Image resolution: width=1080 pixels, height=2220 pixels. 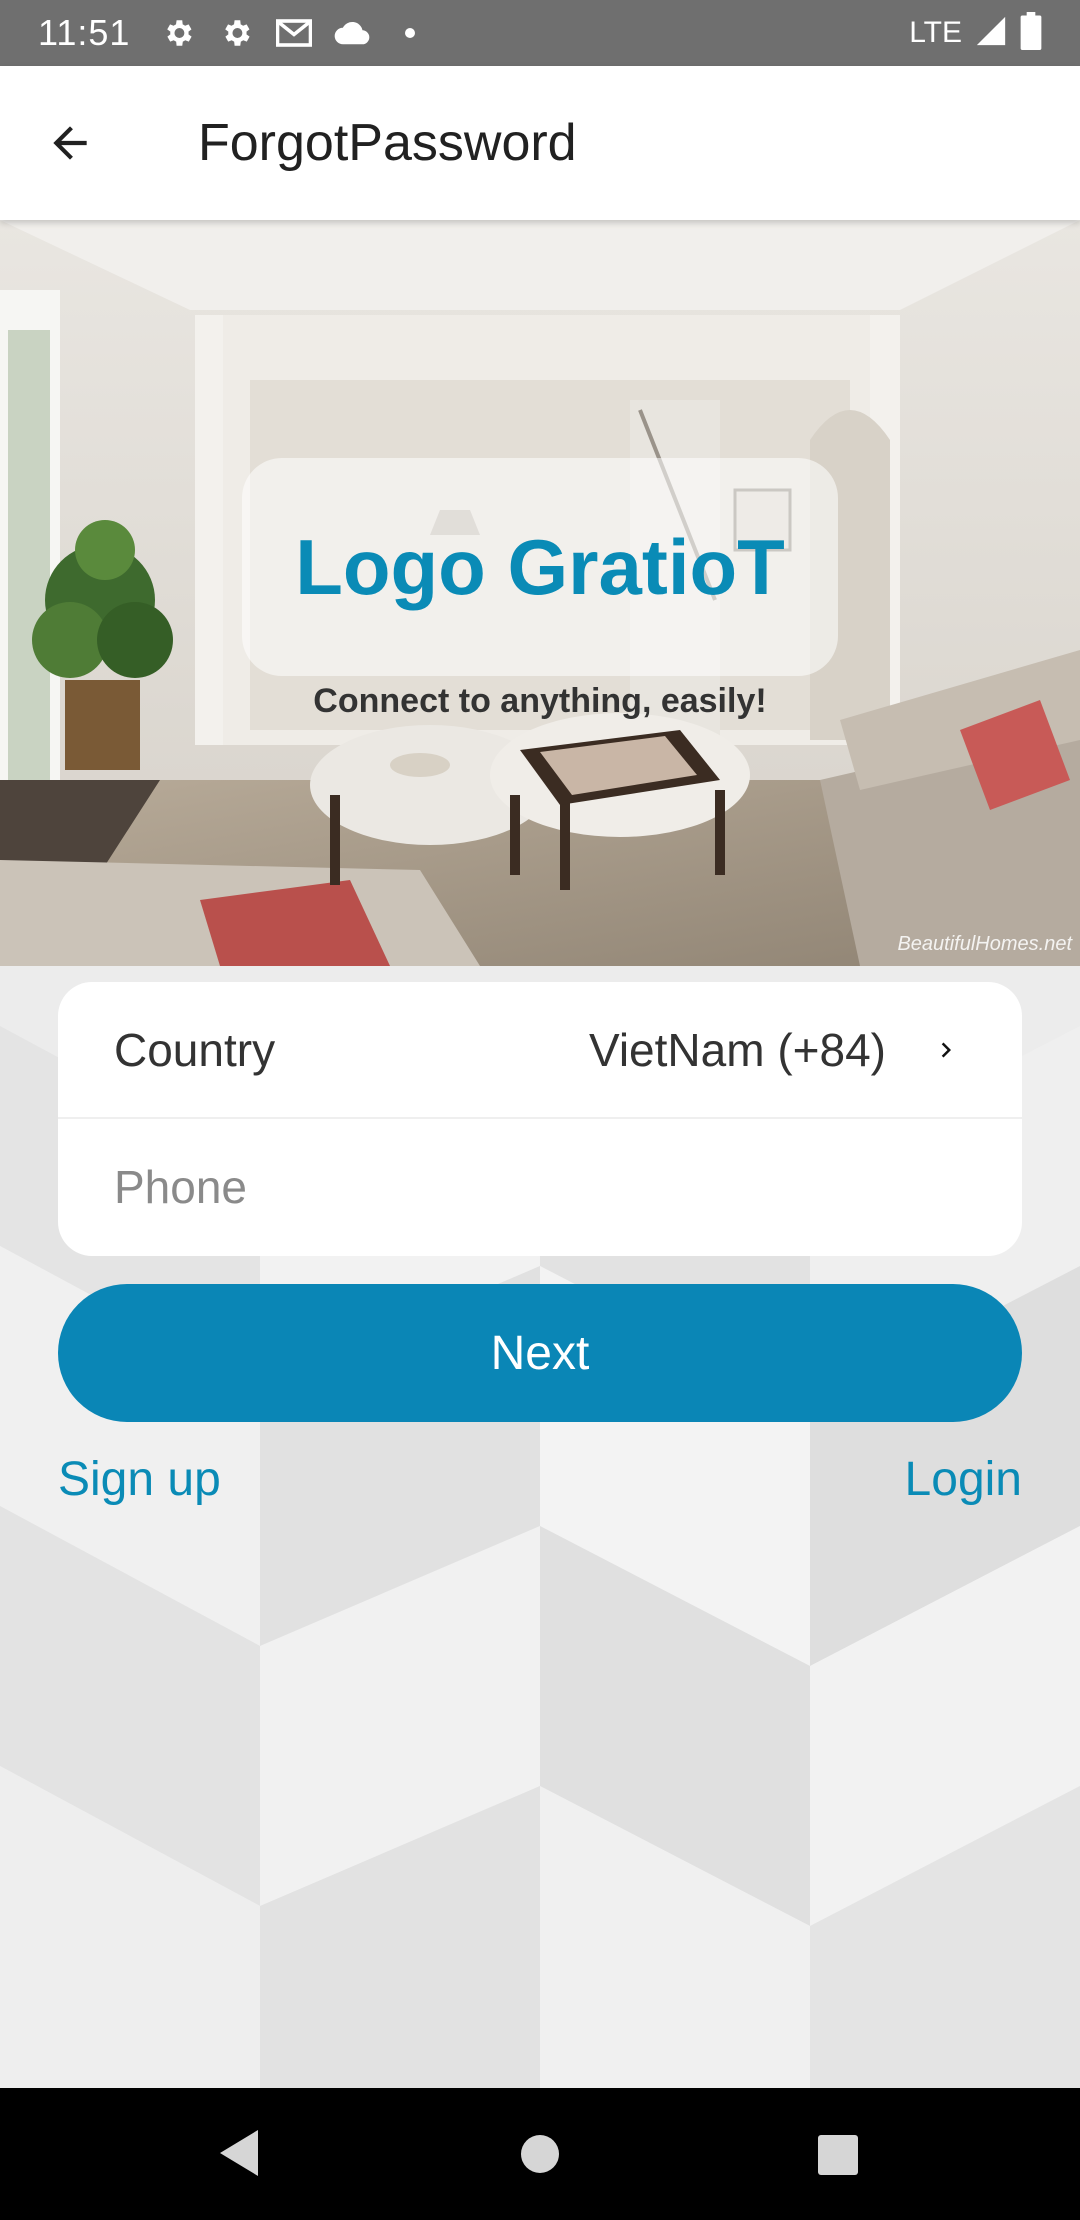 What do you see at coordinates (410, 33) in the screenshot?
I see `dot-icon` at bounding box center [410, 33].